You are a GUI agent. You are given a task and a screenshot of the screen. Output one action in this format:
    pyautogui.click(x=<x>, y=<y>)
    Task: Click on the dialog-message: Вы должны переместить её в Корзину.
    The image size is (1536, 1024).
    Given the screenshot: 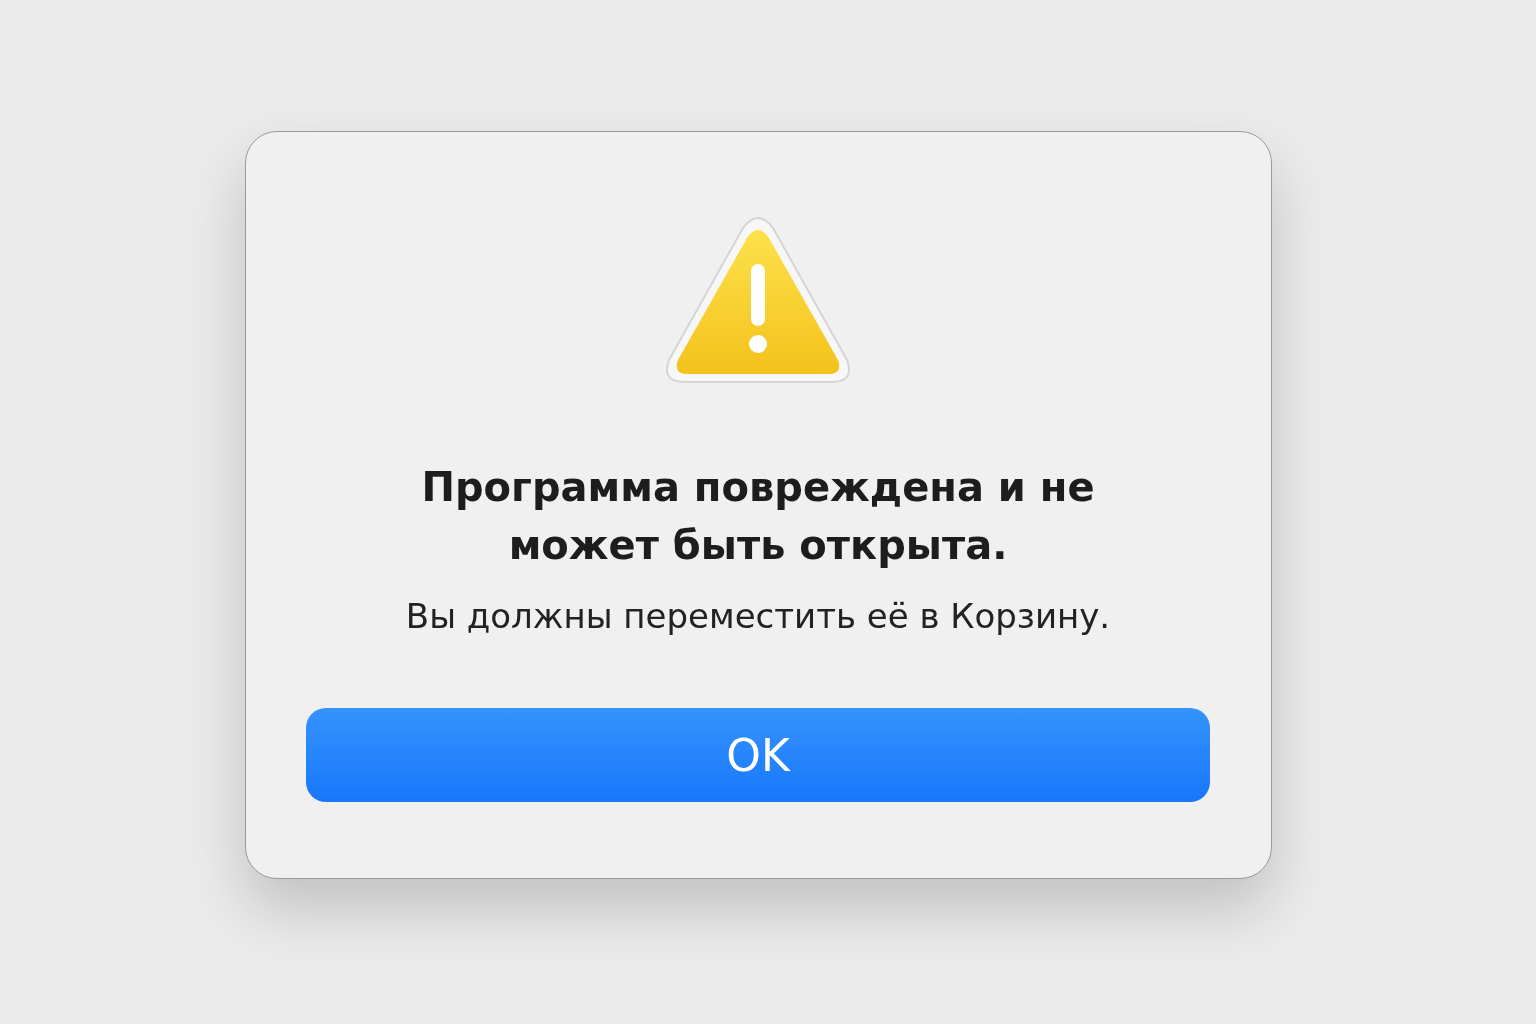 What is the action you would take?
    pyautogui.click(x=758, y=616)
    